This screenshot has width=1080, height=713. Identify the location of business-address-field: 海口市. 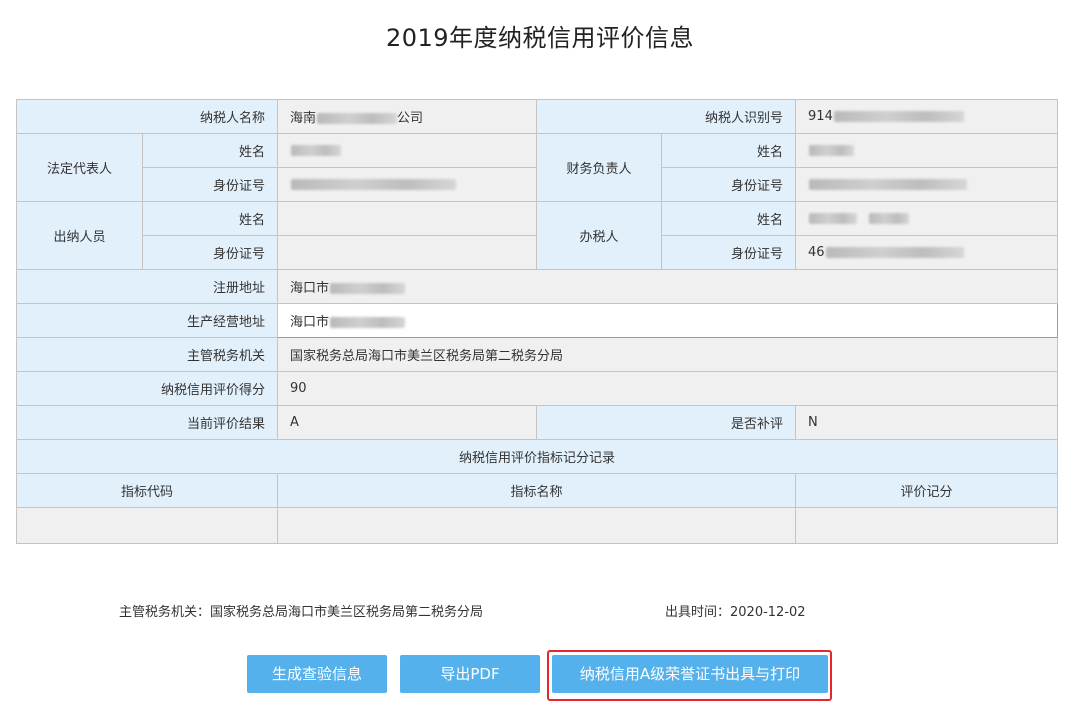
(668, 320).